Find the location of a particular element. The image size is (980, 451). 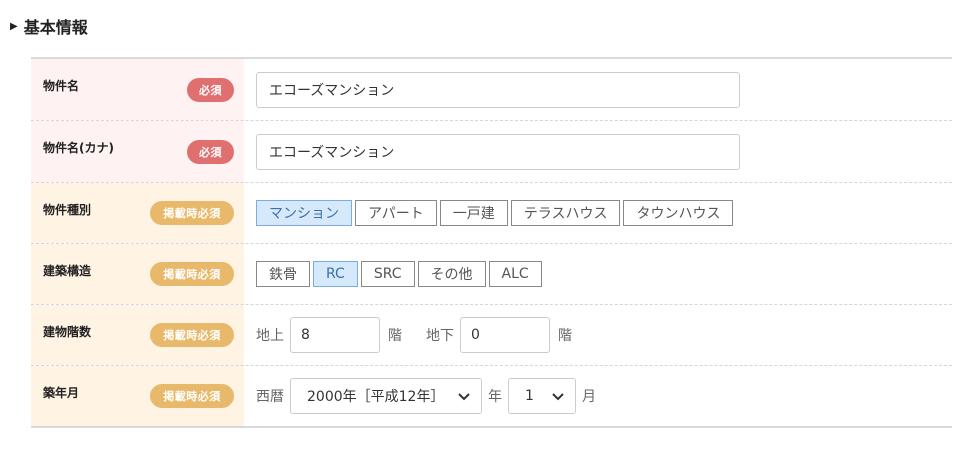

month-unit: 月 is located at coordinates (589, 397).